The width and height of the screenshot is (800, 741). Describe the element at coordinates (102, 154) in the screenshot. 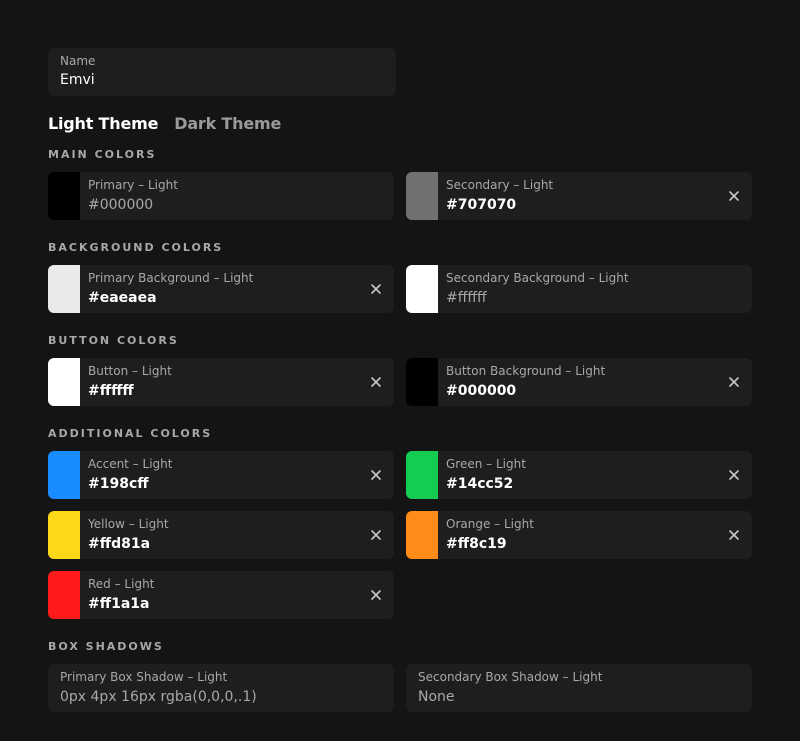

I see `section-title-main-colors: MAIN COLORS` at that location.